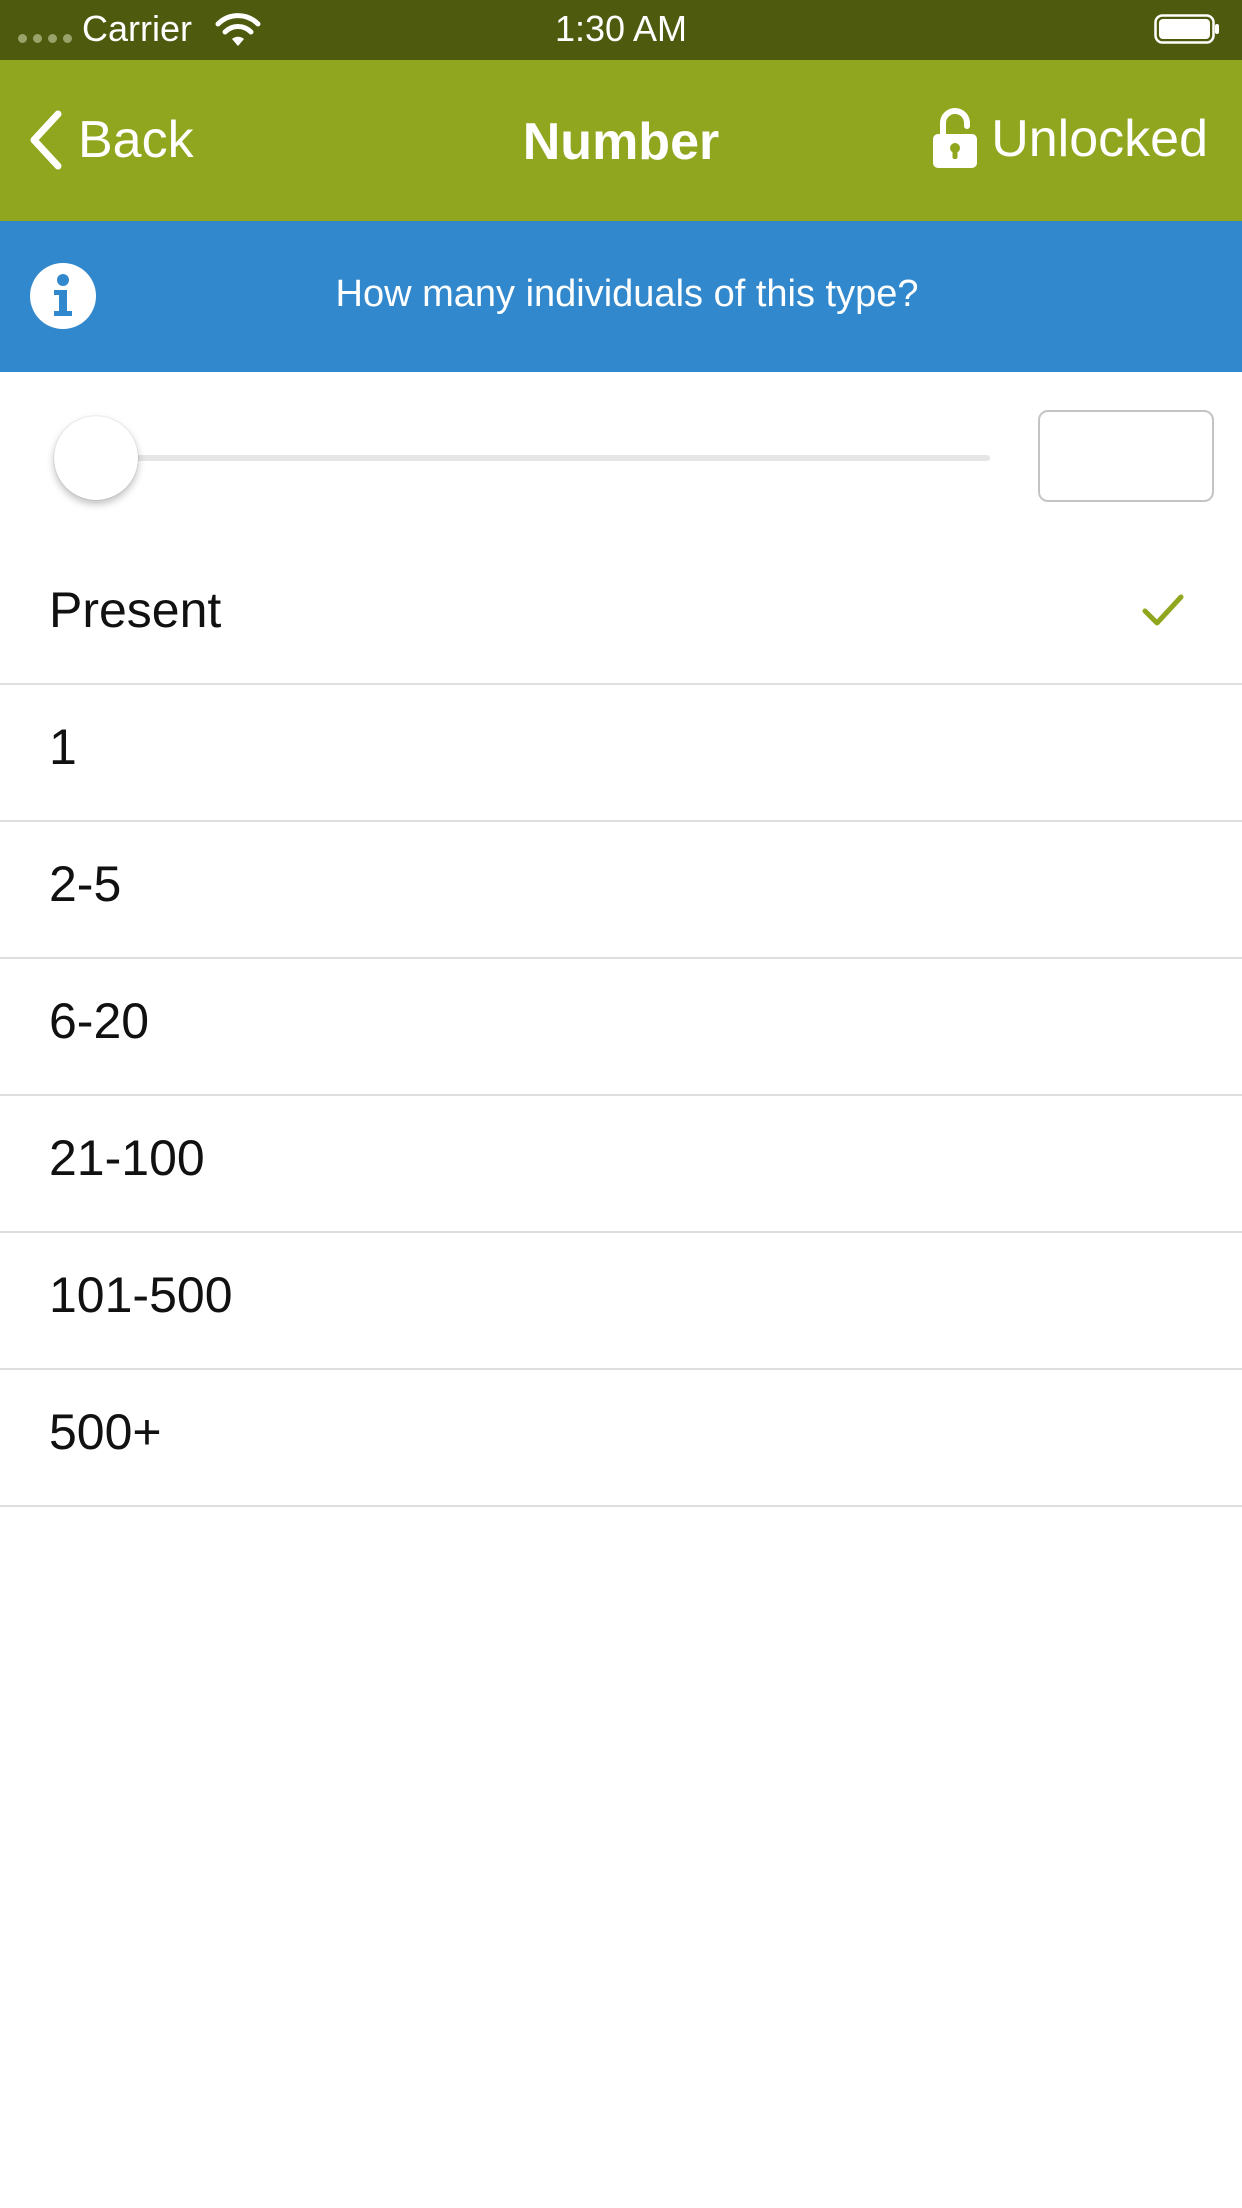 This screenshot has width=1242, height=2208. I want to click on info-text: How many individuals of this type?, so click(627, 294).